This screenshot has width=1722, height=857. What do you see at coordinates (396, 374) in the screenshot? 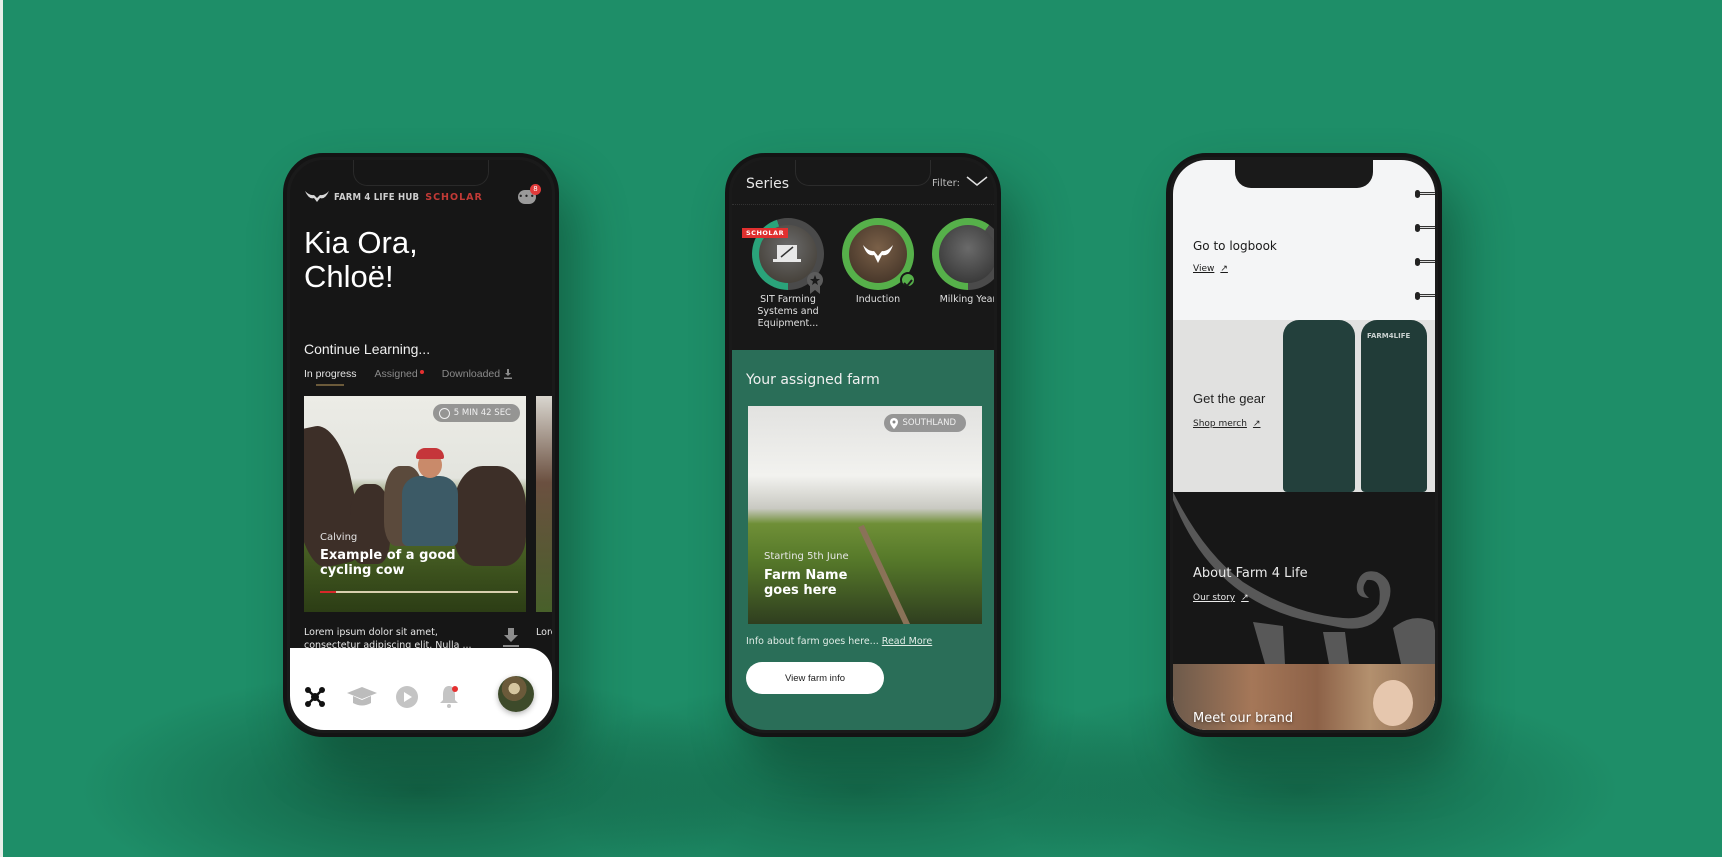
I see `tab-label: Assigned` at bounding box center [396, 374].